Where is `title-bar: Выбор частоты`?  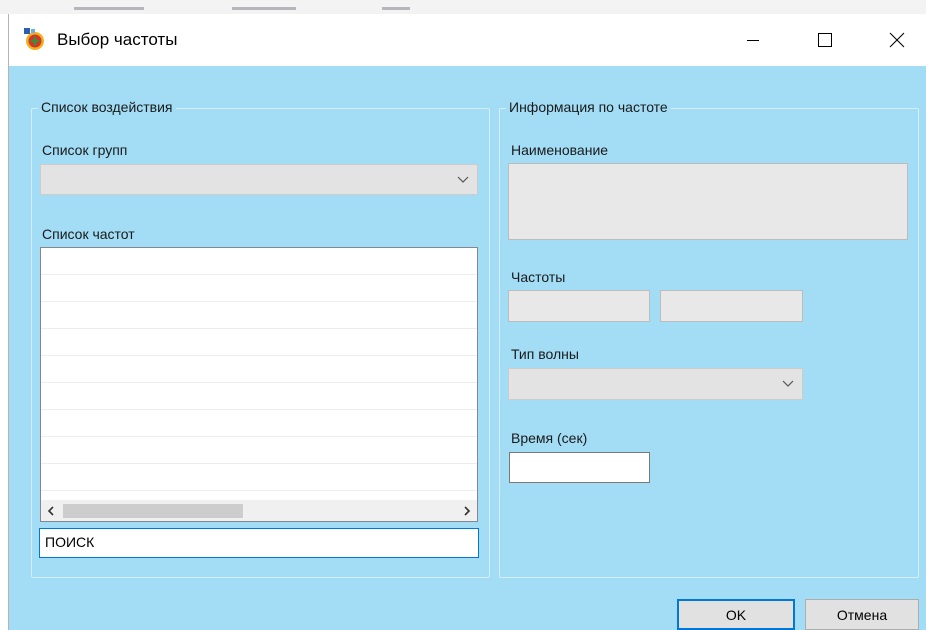
title-bar: Выбор частоты is located at coordinates (467, 40).